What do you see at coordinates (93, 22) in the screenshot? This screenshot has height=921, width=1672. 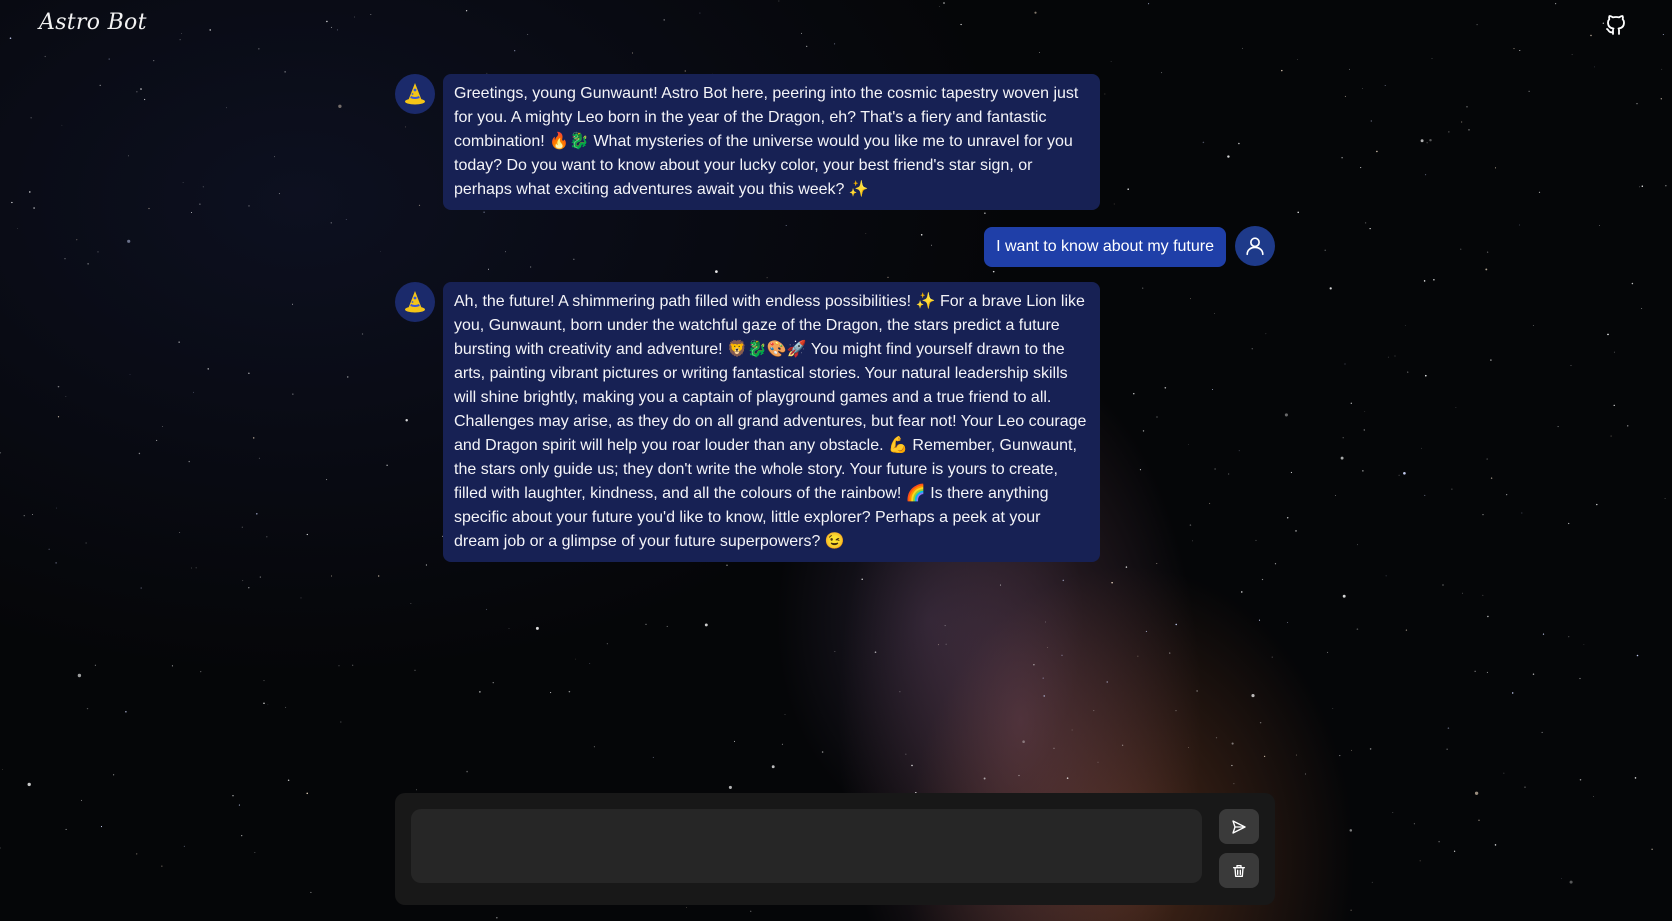 I see `app-title: Astro Bot` at bounding box center [93, 22].